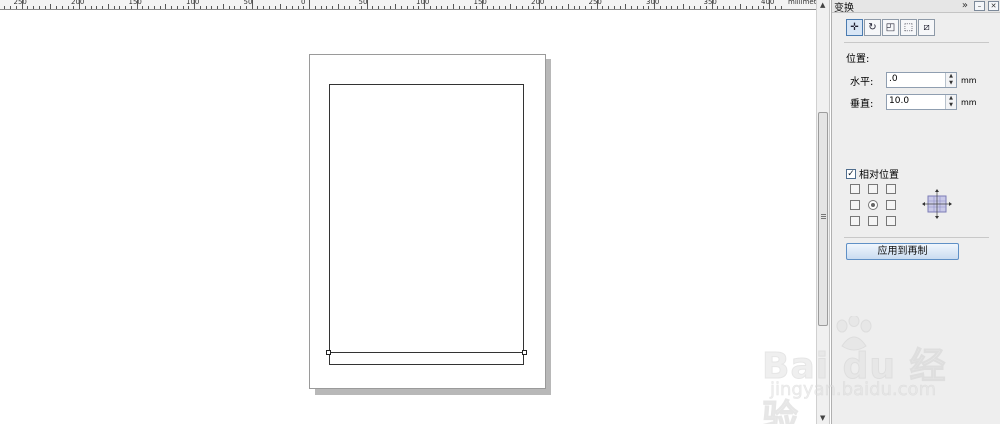  Describe the element at coordinates (921, 102) in the screenshot. I see `vertical-input: 10.0 ▲ ▼` at that location.